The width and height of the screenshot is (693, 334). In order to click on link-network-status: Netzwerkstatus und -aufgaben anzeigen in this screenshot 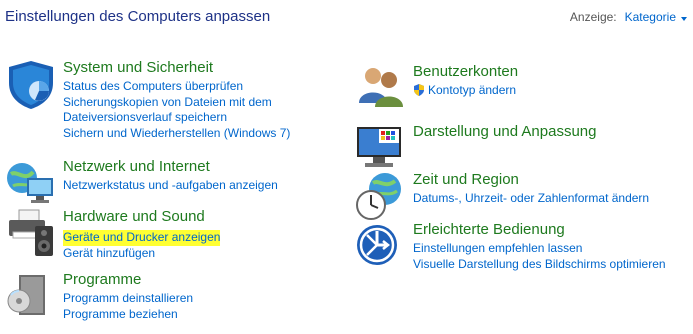, I will do `click(170, 186)`.